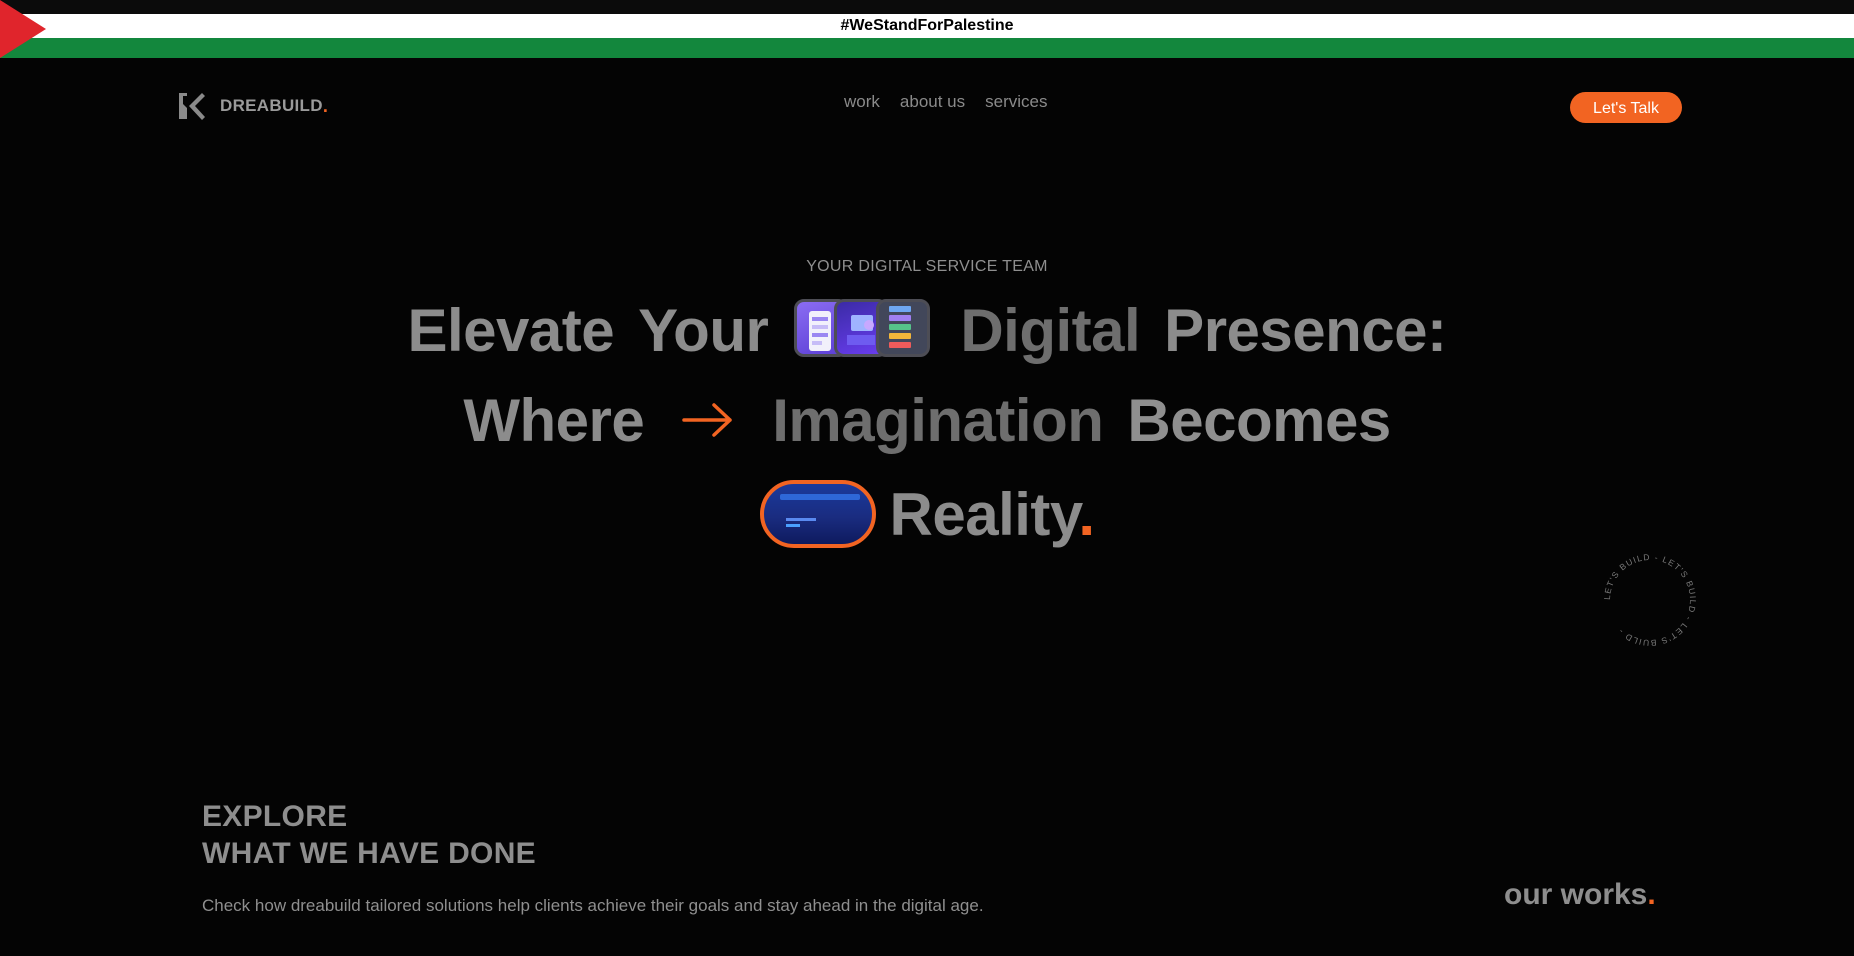  Describe the element at coordinates (1626, 107) in the screenshot. I see `lets-talk-button: Let's Talk` at that location.